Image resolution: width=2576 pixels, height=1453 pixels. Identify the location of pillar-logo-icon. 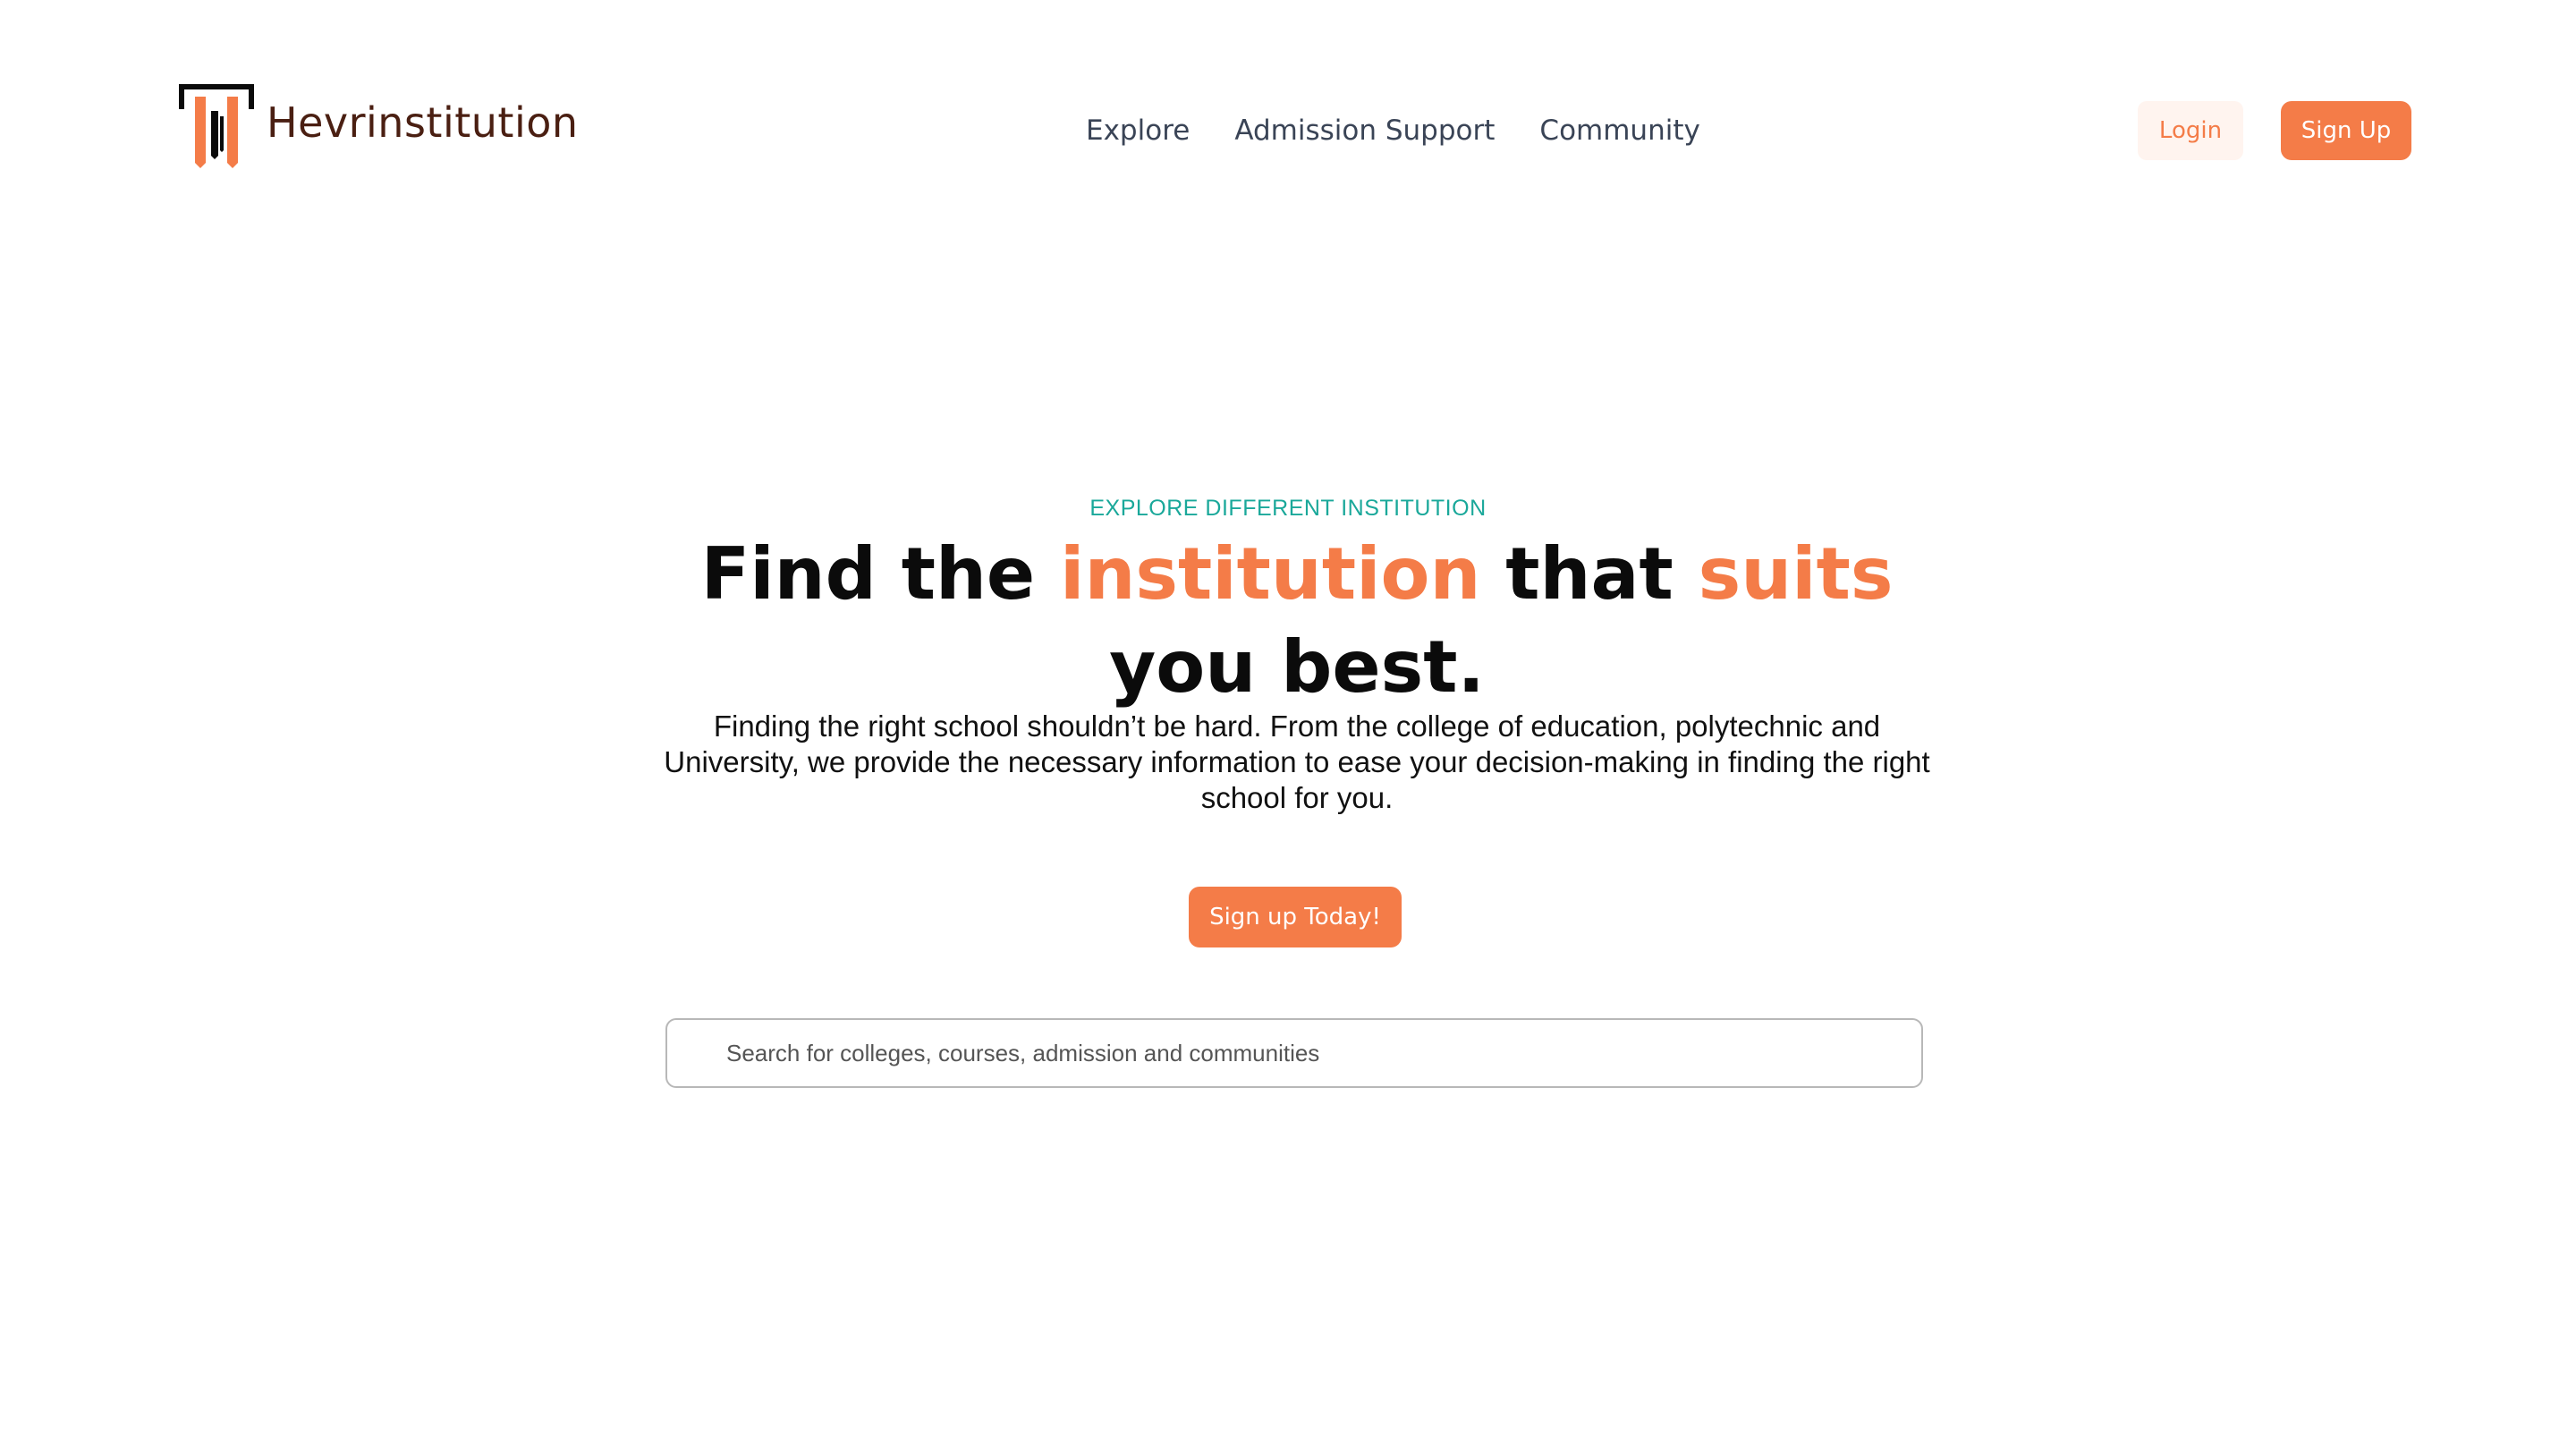
(216, 126).